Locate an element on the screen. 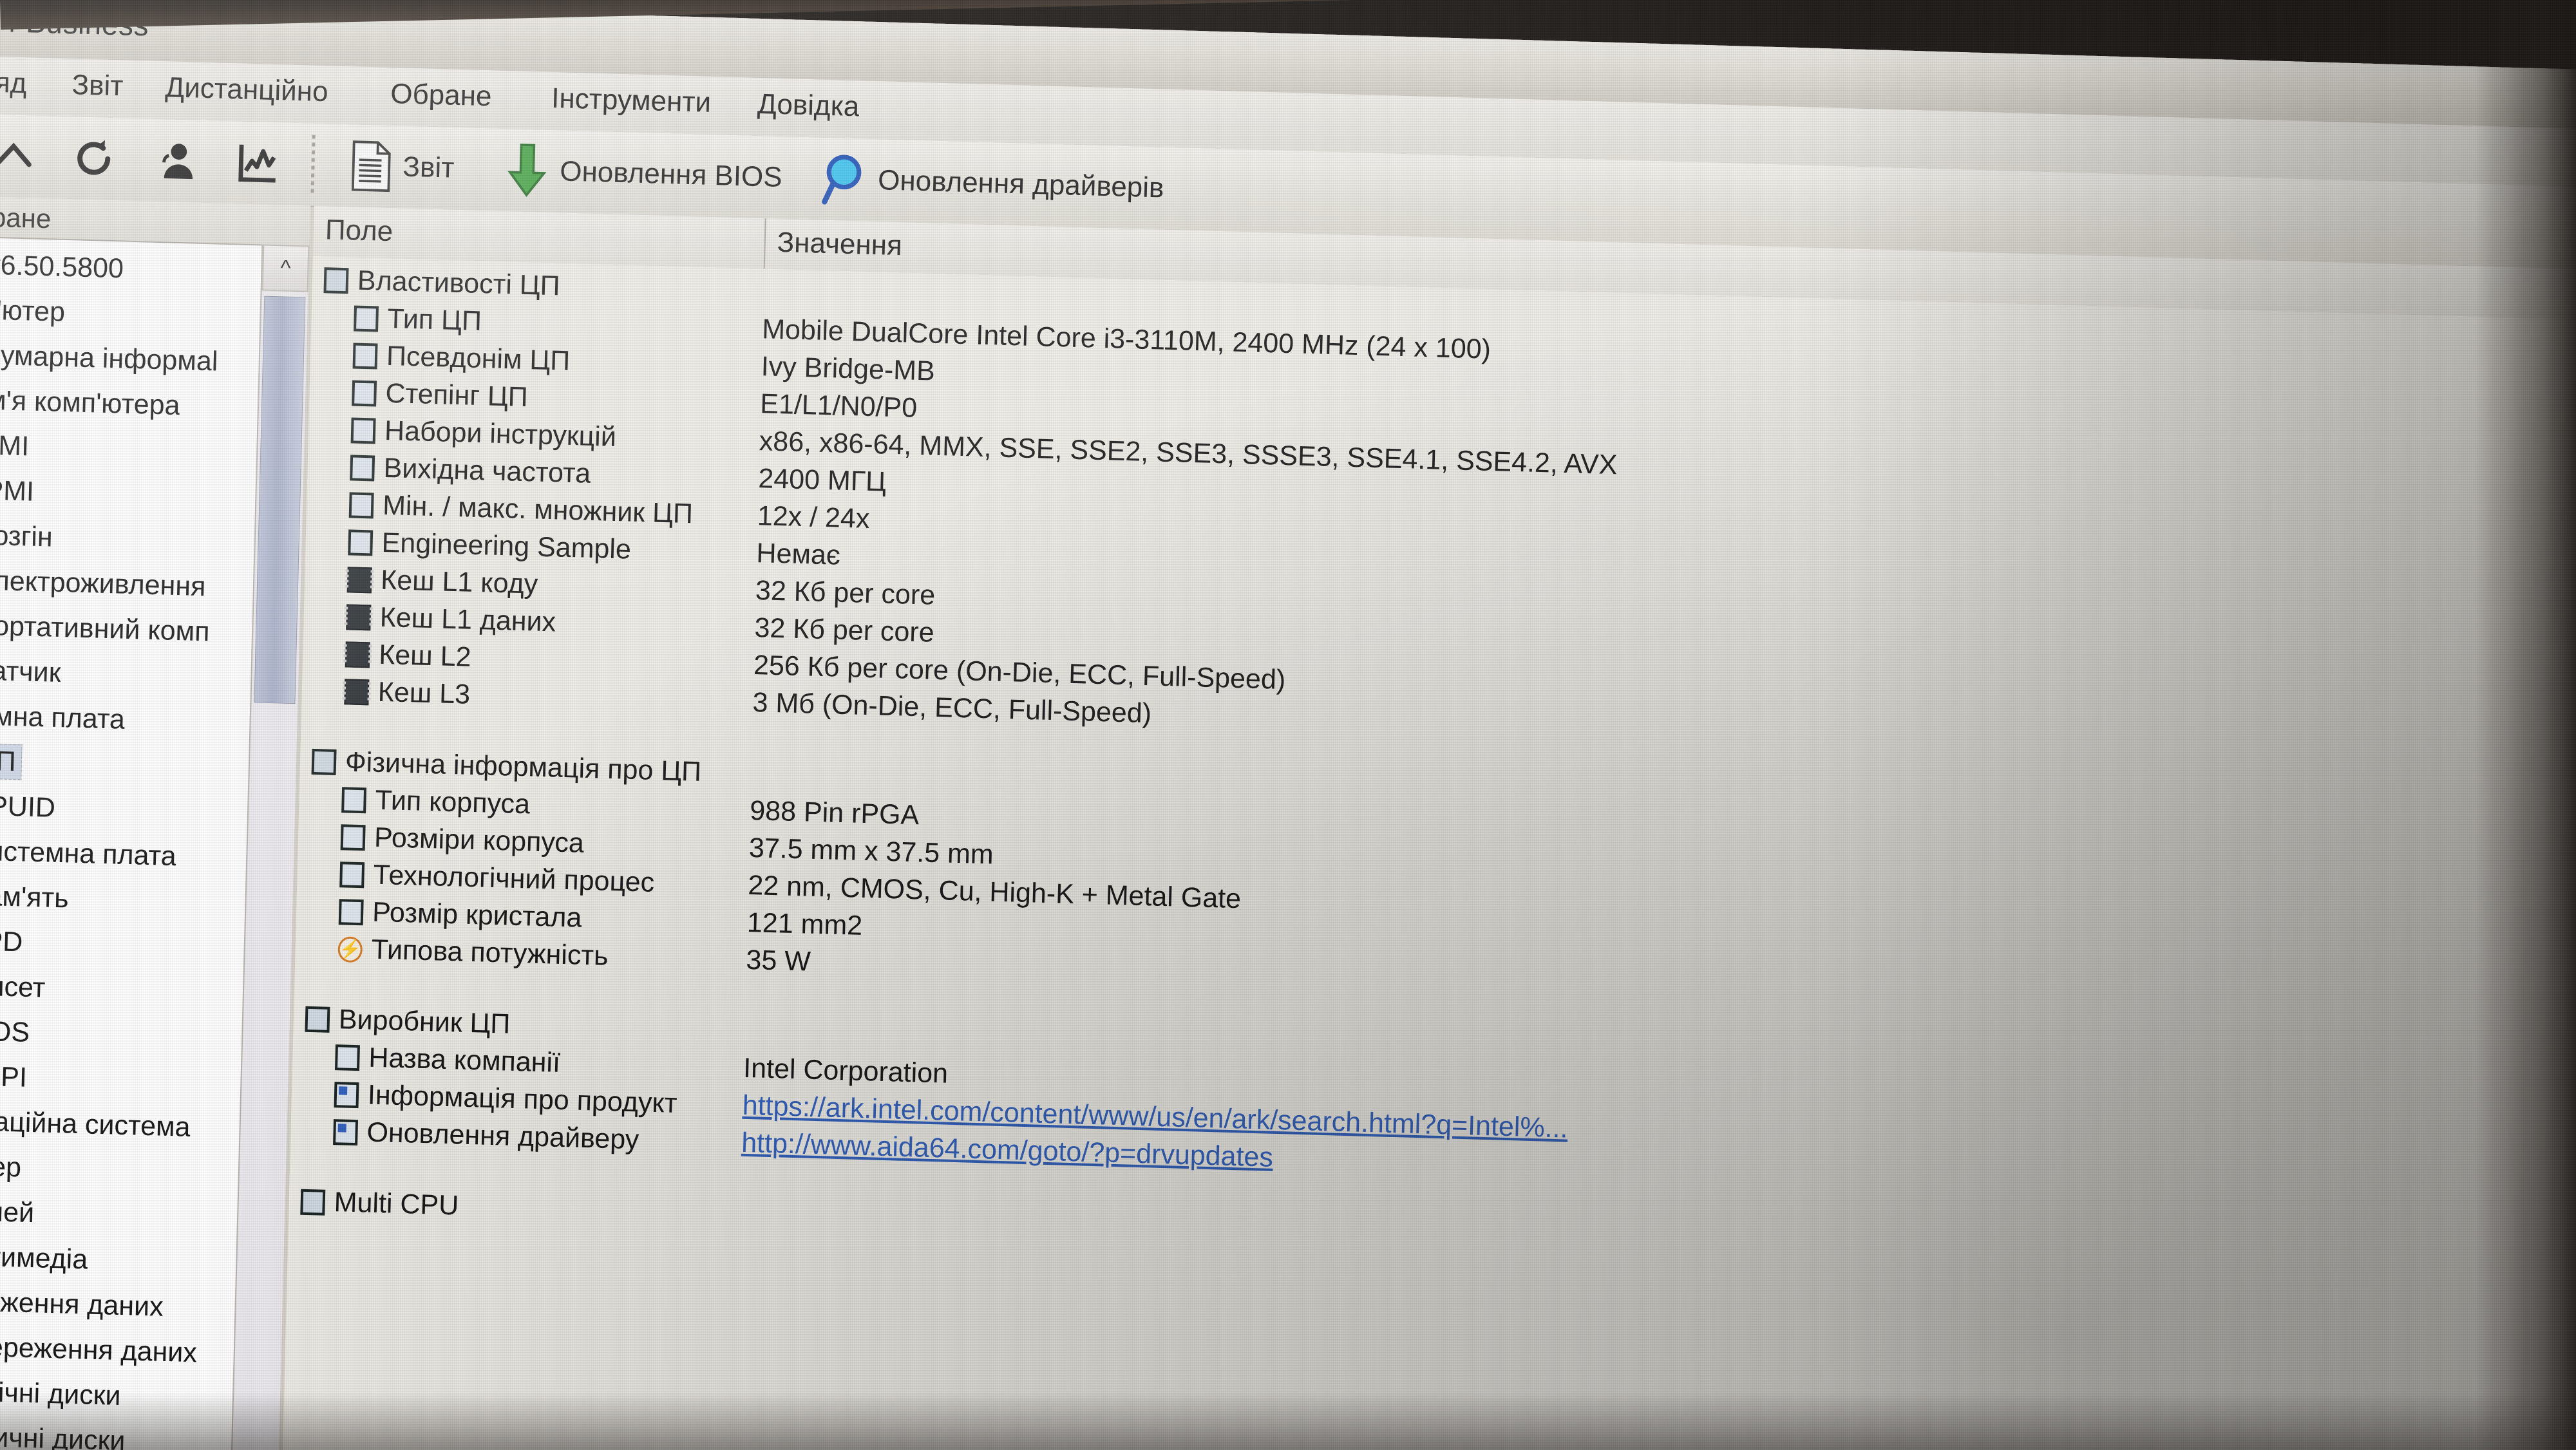 This screenshot has width=2576, height=1450. sidebar-item-11: ЦП is located at coordinates (129, 764).